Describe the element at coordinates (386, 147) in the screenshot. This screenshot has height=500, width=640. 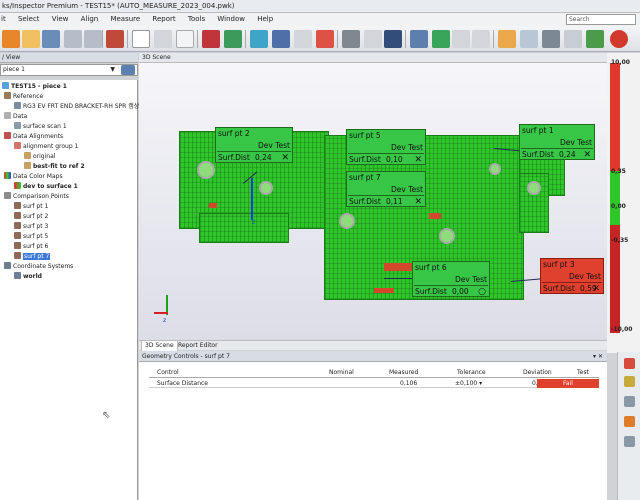
I see `callout-surf-pt-5: surf pt 5 Dev Test Surf.Dist 0,10 ✕` at that location.